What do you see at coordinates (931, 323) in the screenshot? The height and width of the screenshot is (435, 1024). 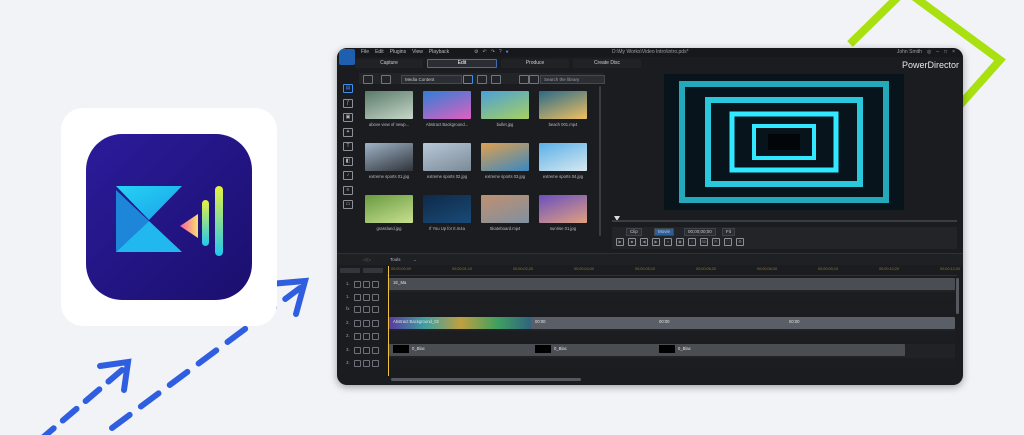 I see `clip-d` at bounding box center [931, 323].